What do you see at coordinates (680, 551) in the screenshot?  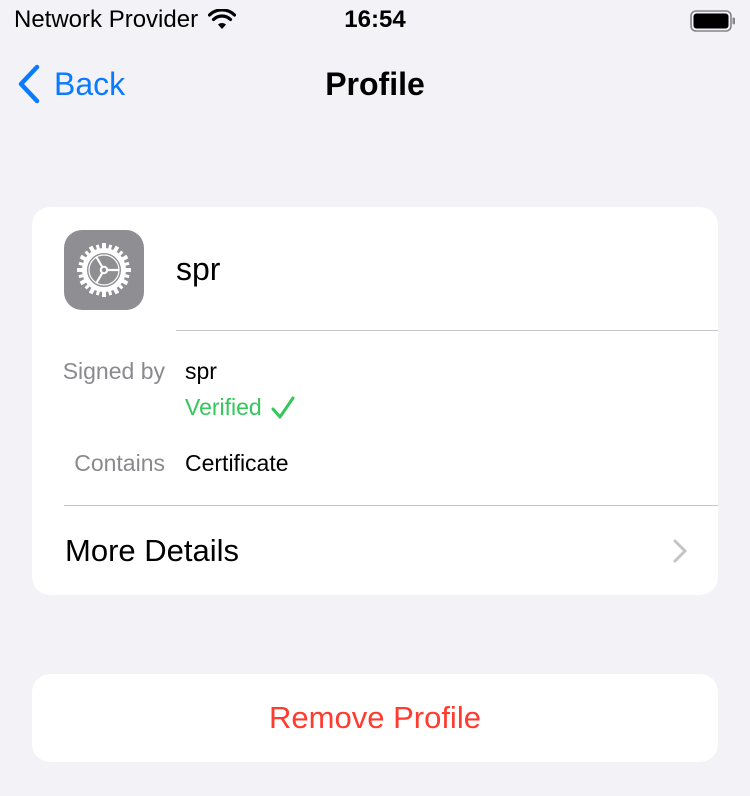 I see `chevron-right-icon` at bounding box center [680, 551].